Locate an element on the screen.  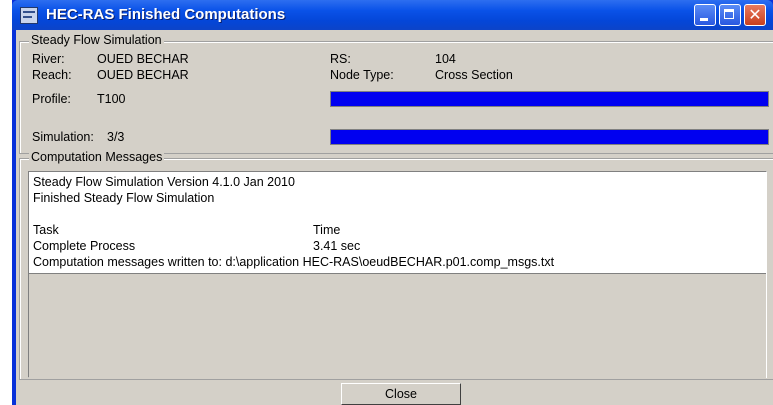
message-line: Finished Steady Flow Simulation is located at coordinates (124, 198).